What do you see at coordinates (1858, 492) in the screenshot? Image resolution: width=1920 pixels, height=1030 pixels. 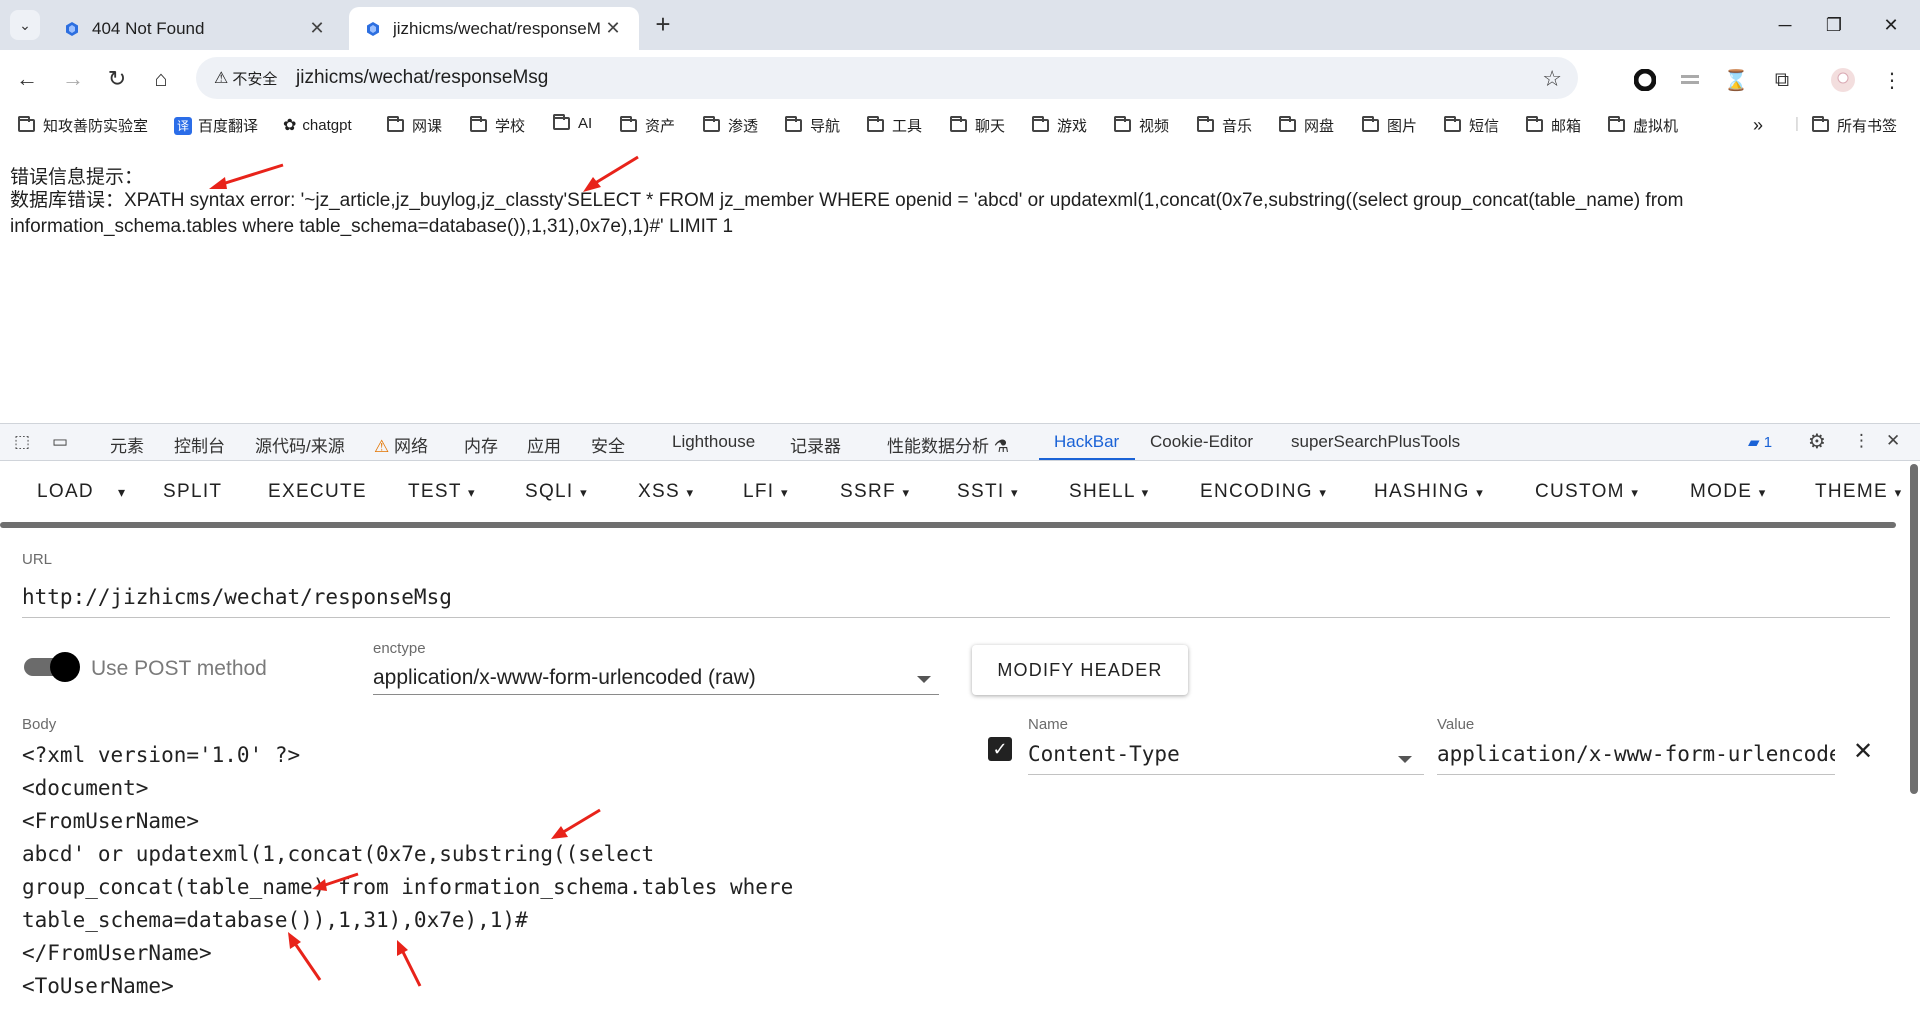 I see `hackbar-theme: THEME ▾` at bounding box center [1858, 492].